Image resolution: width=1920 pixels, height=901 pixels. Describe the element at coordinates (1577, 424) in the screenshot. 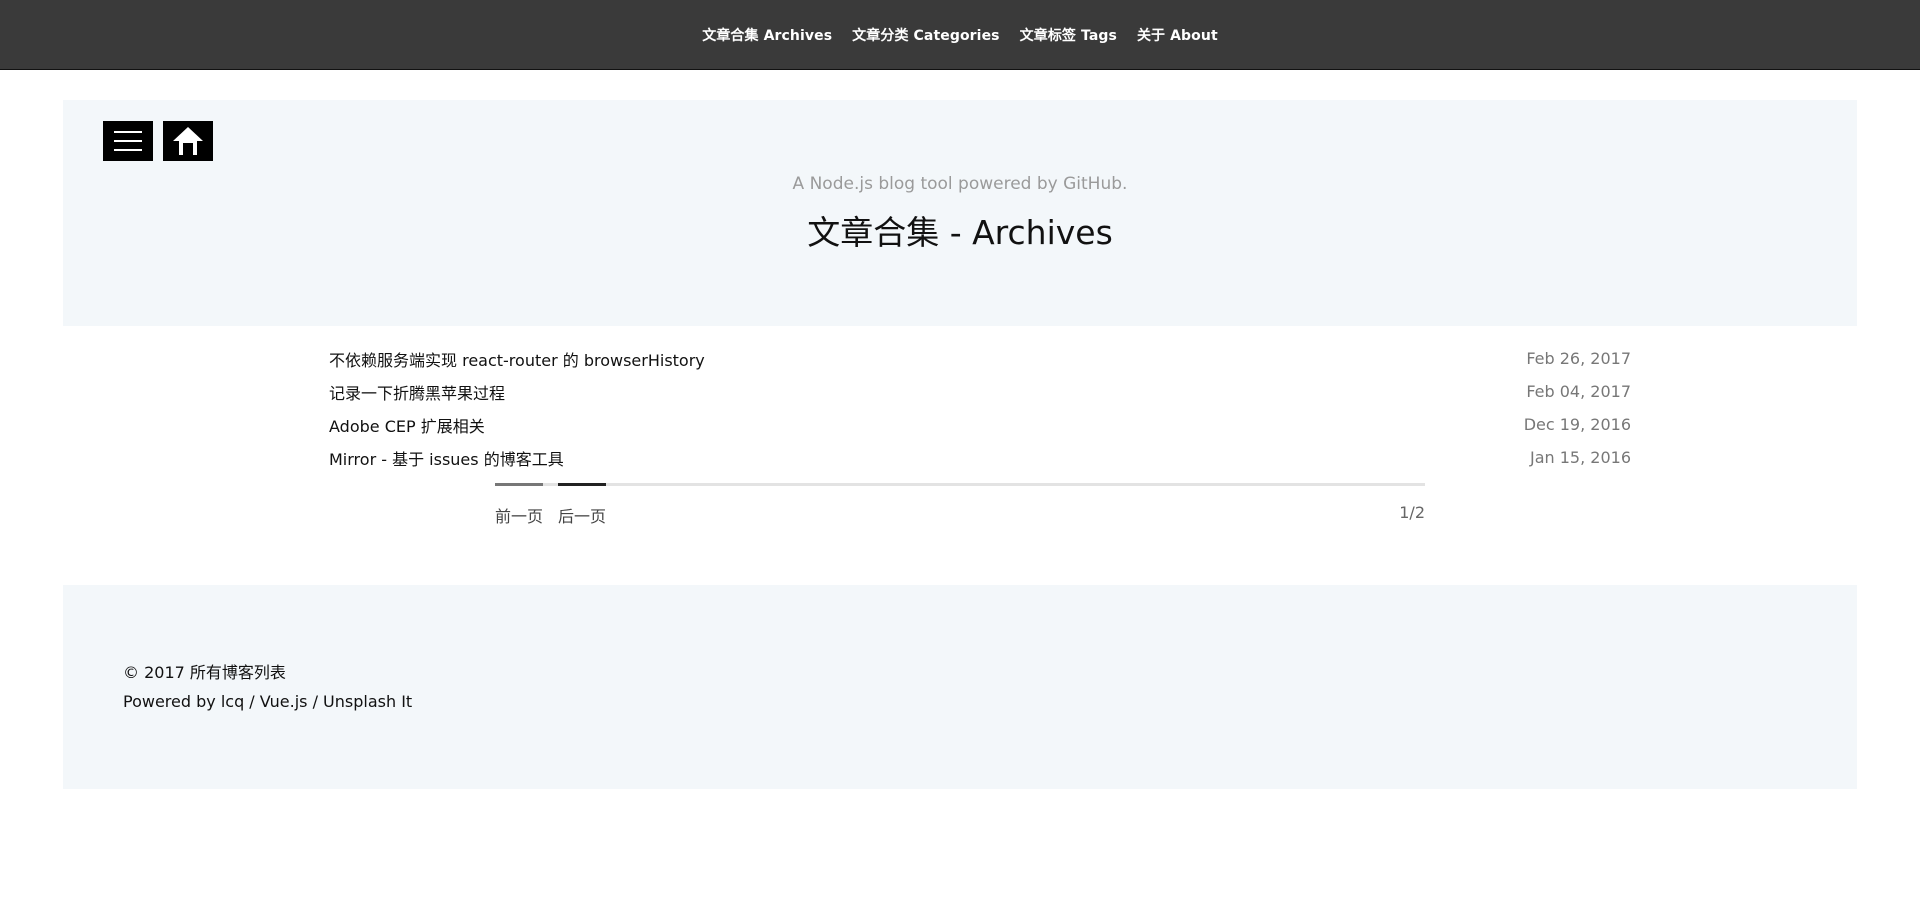

I see `post-date: Dec 19, 2016` at that location.